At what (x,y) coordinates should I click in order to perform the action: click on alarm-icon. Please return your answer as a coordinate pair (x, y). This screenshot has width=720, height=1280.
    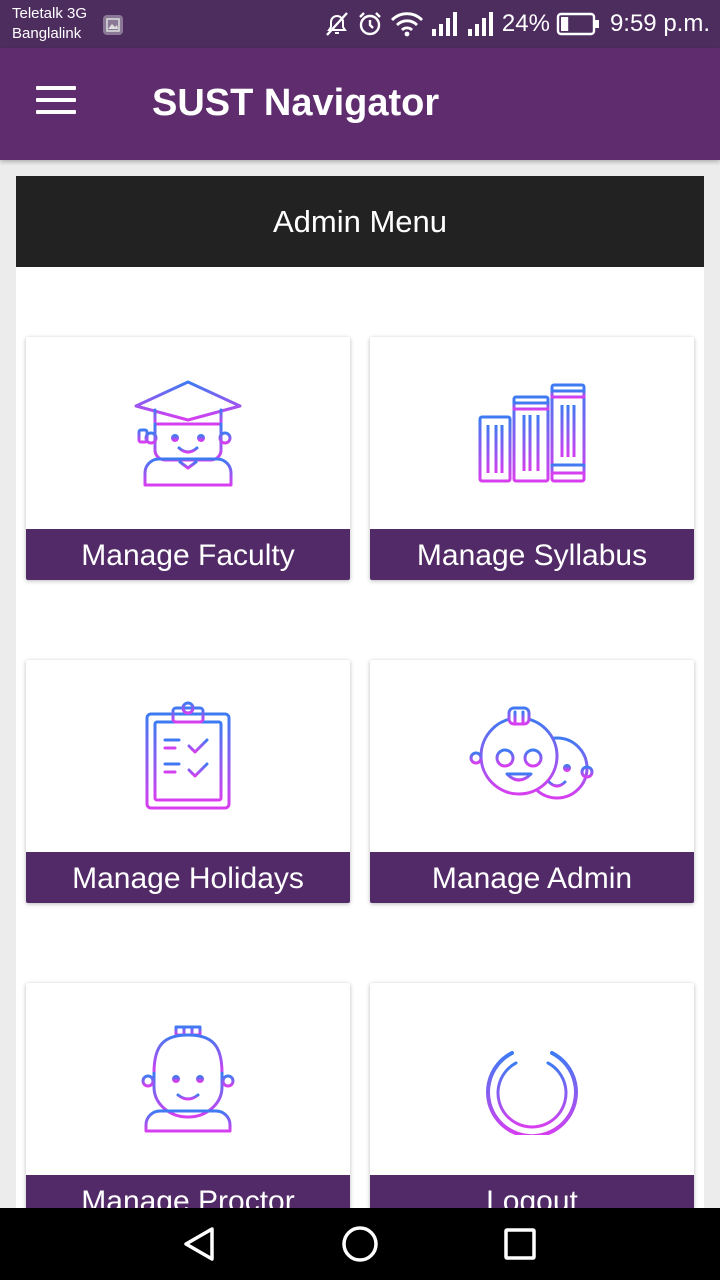
    Looking at the image, I should click on (370, 24).